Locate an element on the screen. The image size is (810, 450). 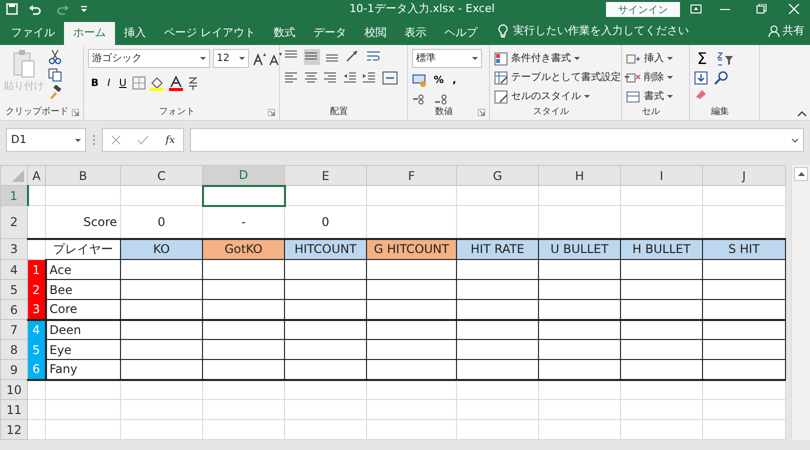
row-header: 4 is located at coordinates (14, 270).